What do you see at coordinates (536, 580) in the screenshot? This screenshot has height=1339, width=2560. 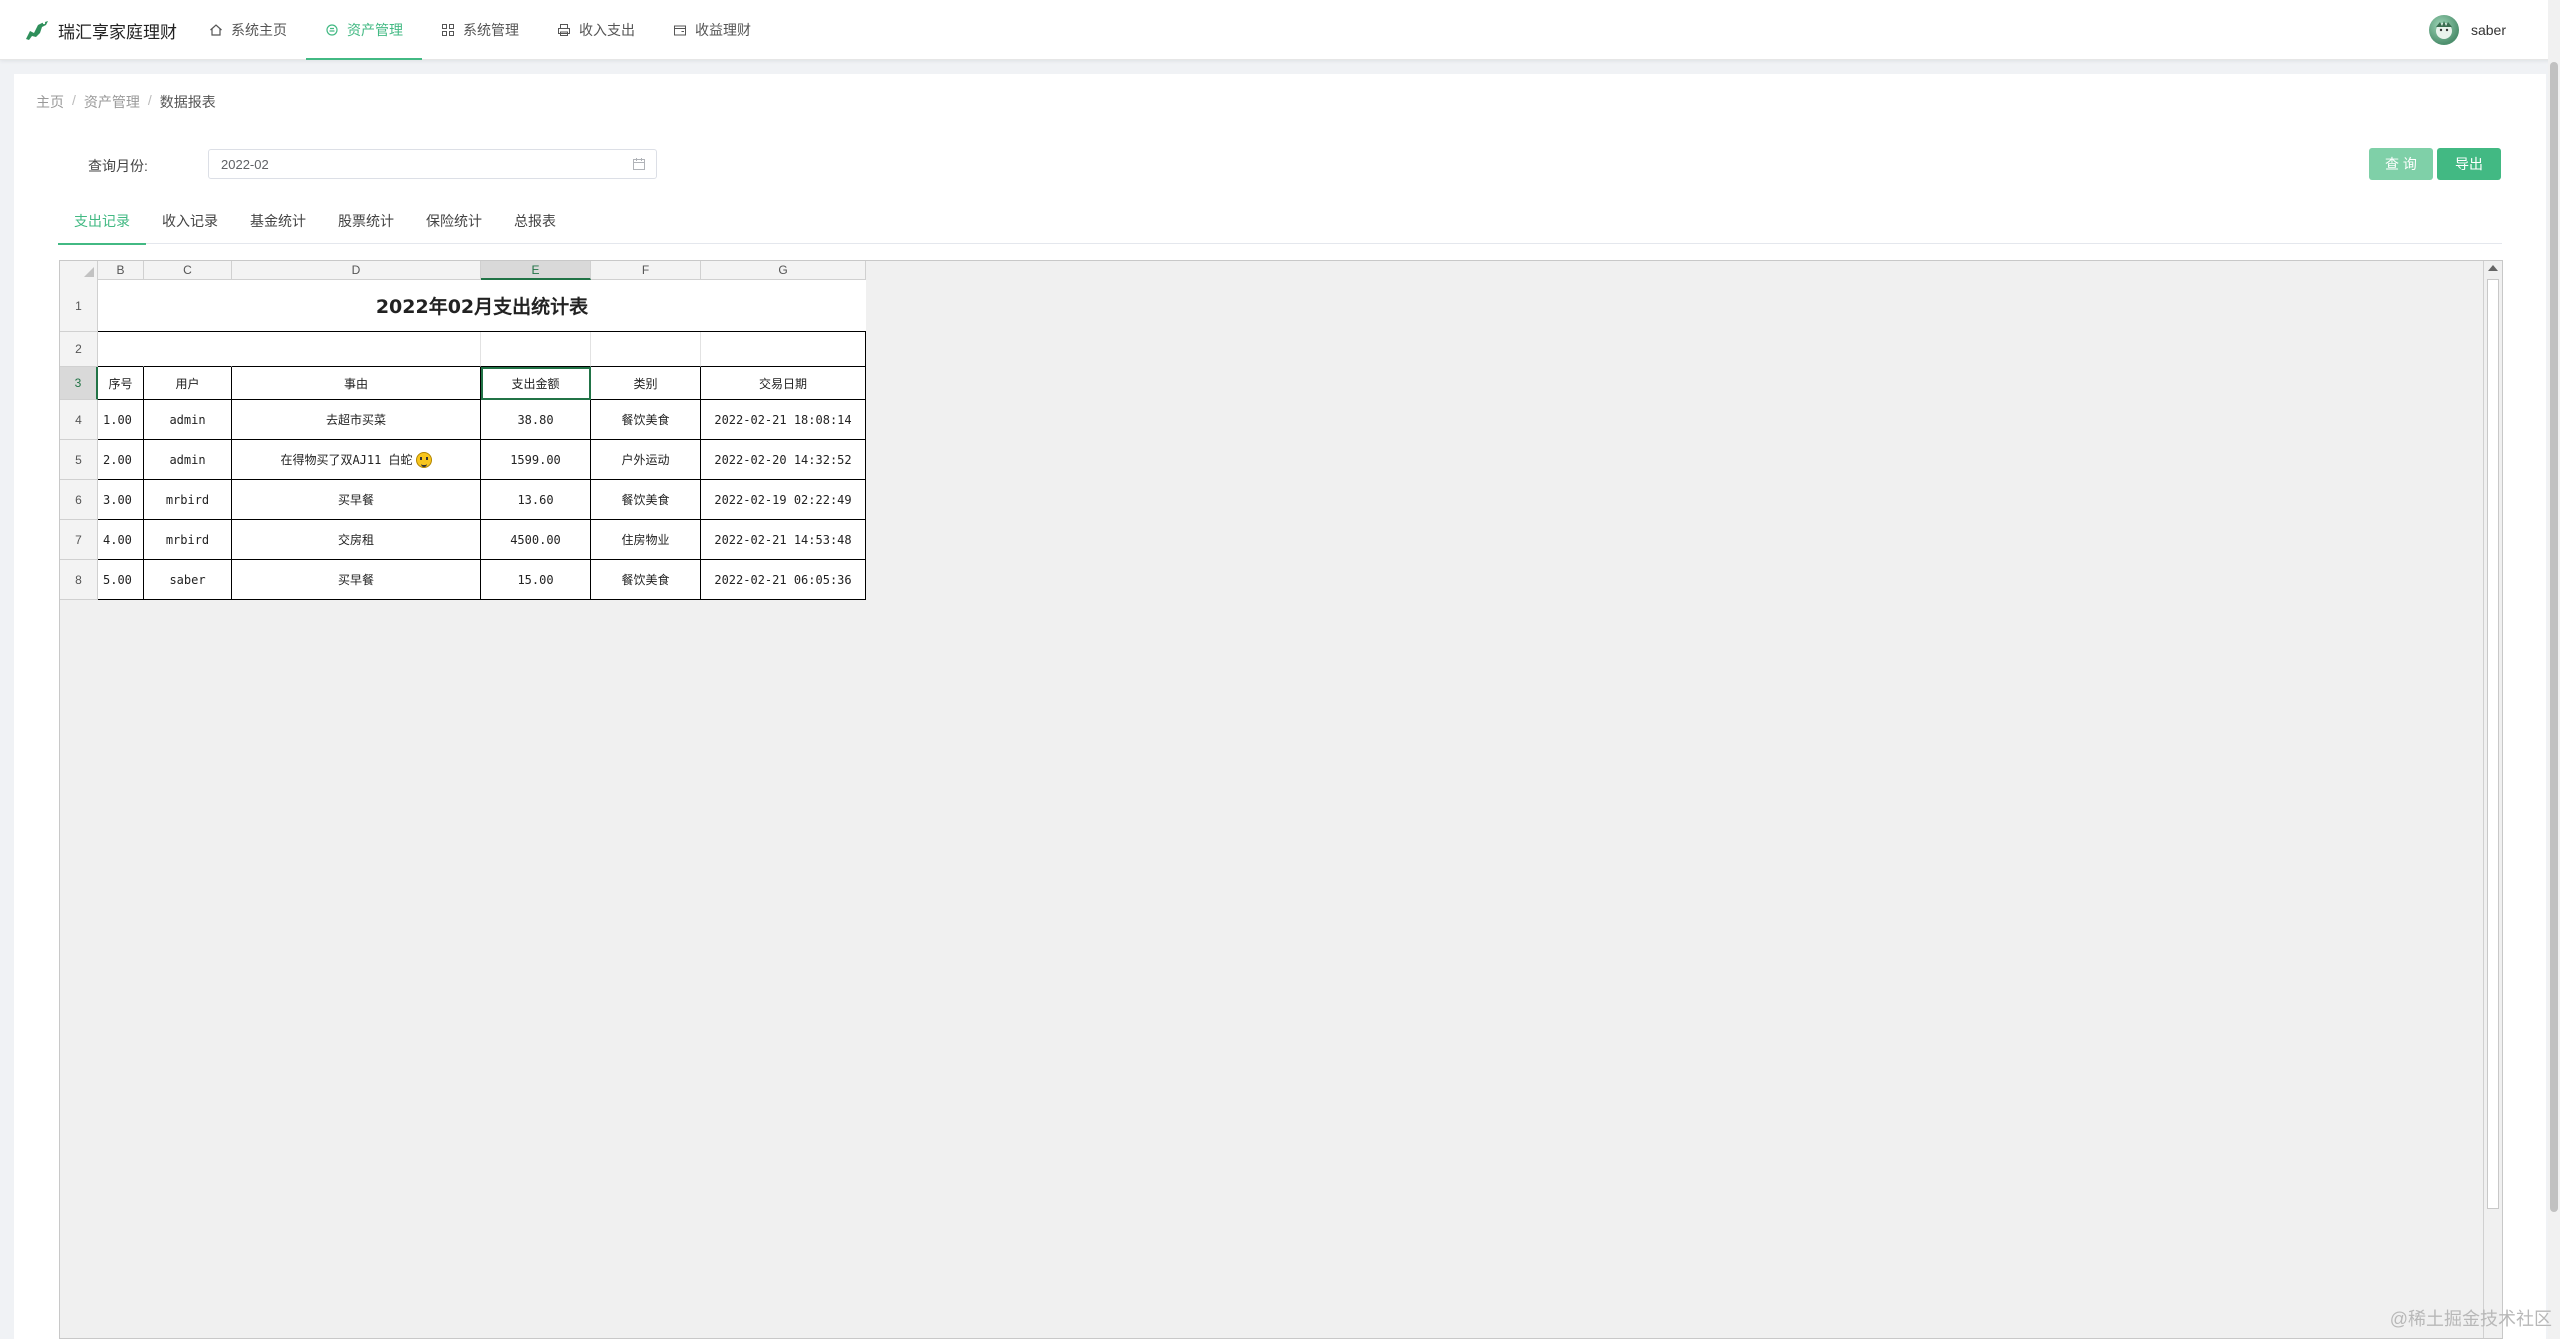 I see `table-cell: 15.00` at bounding box center [536, 580].